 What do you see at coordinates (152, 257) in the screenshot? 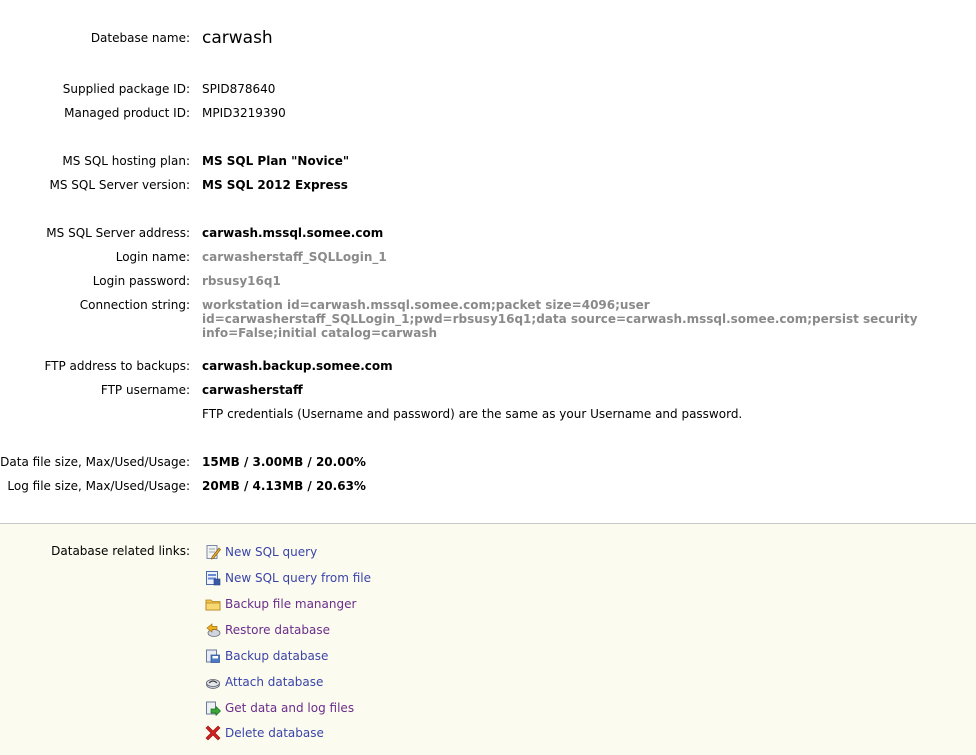
I see `login-name-label: Login name:` at bounding box center [152, 257].